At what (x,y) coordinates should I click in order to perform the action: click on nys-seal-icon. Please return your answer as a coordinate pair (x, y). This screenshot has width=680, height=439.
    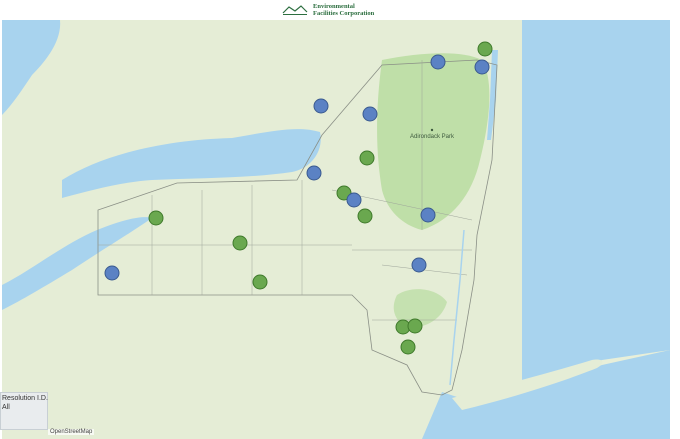
    Looking at the image, I should click on (295, 10).